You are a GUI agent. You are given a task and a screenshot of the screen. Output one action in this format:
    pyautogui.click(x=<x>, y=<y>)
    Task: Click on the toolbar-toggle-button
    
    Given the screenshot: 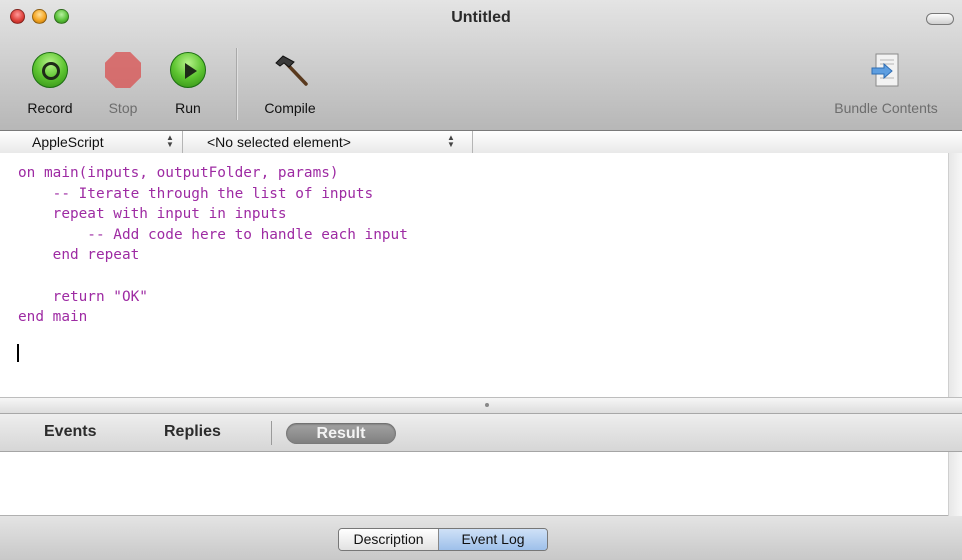 What is the action you would take?
    pyautogui.click(x=940, y=19)
    